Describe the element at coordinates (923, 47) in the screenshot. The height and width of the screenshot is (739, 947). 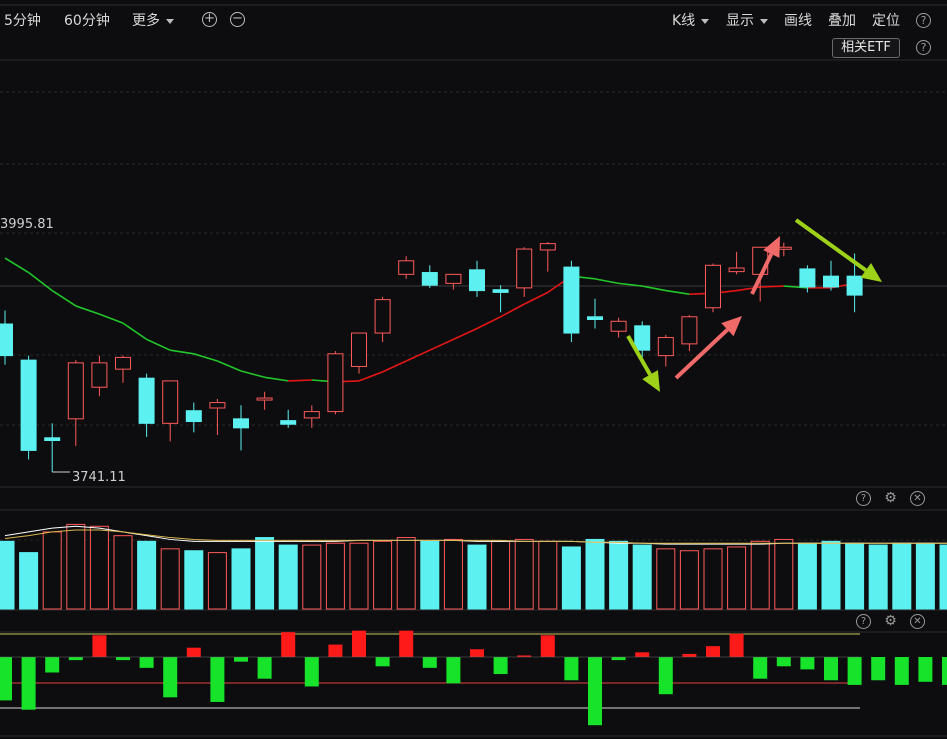
I see `etf-help-icon: ?` at that location.